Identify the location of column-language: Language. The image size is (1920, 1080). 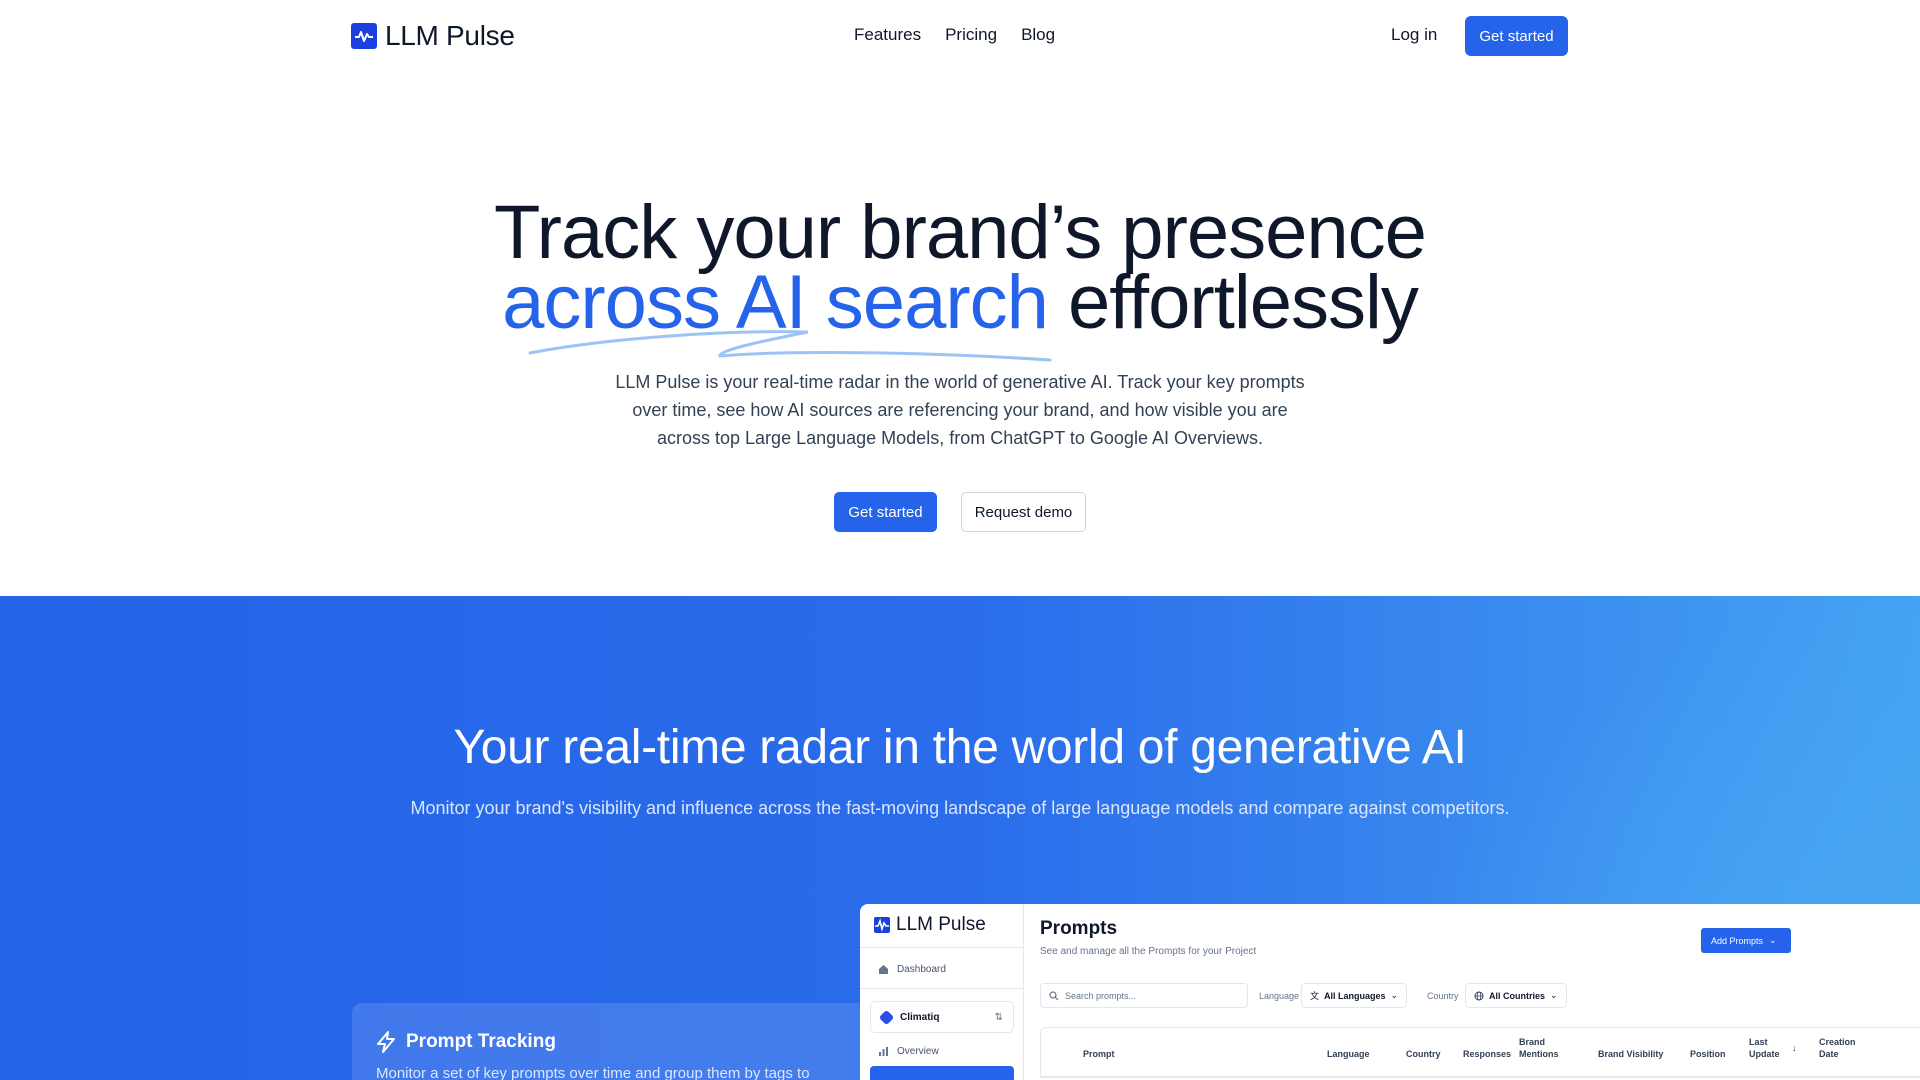
(1348, 1054).